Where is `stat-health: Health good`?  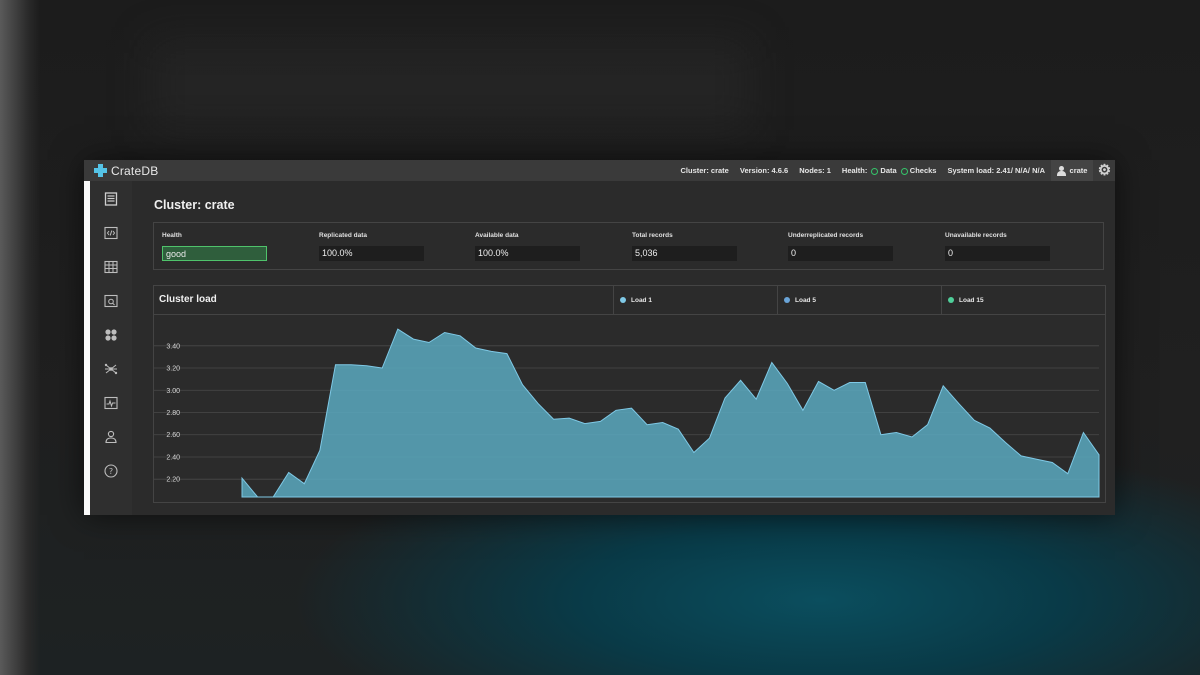
stat-health: Health good is located at coordinates (232, 247).